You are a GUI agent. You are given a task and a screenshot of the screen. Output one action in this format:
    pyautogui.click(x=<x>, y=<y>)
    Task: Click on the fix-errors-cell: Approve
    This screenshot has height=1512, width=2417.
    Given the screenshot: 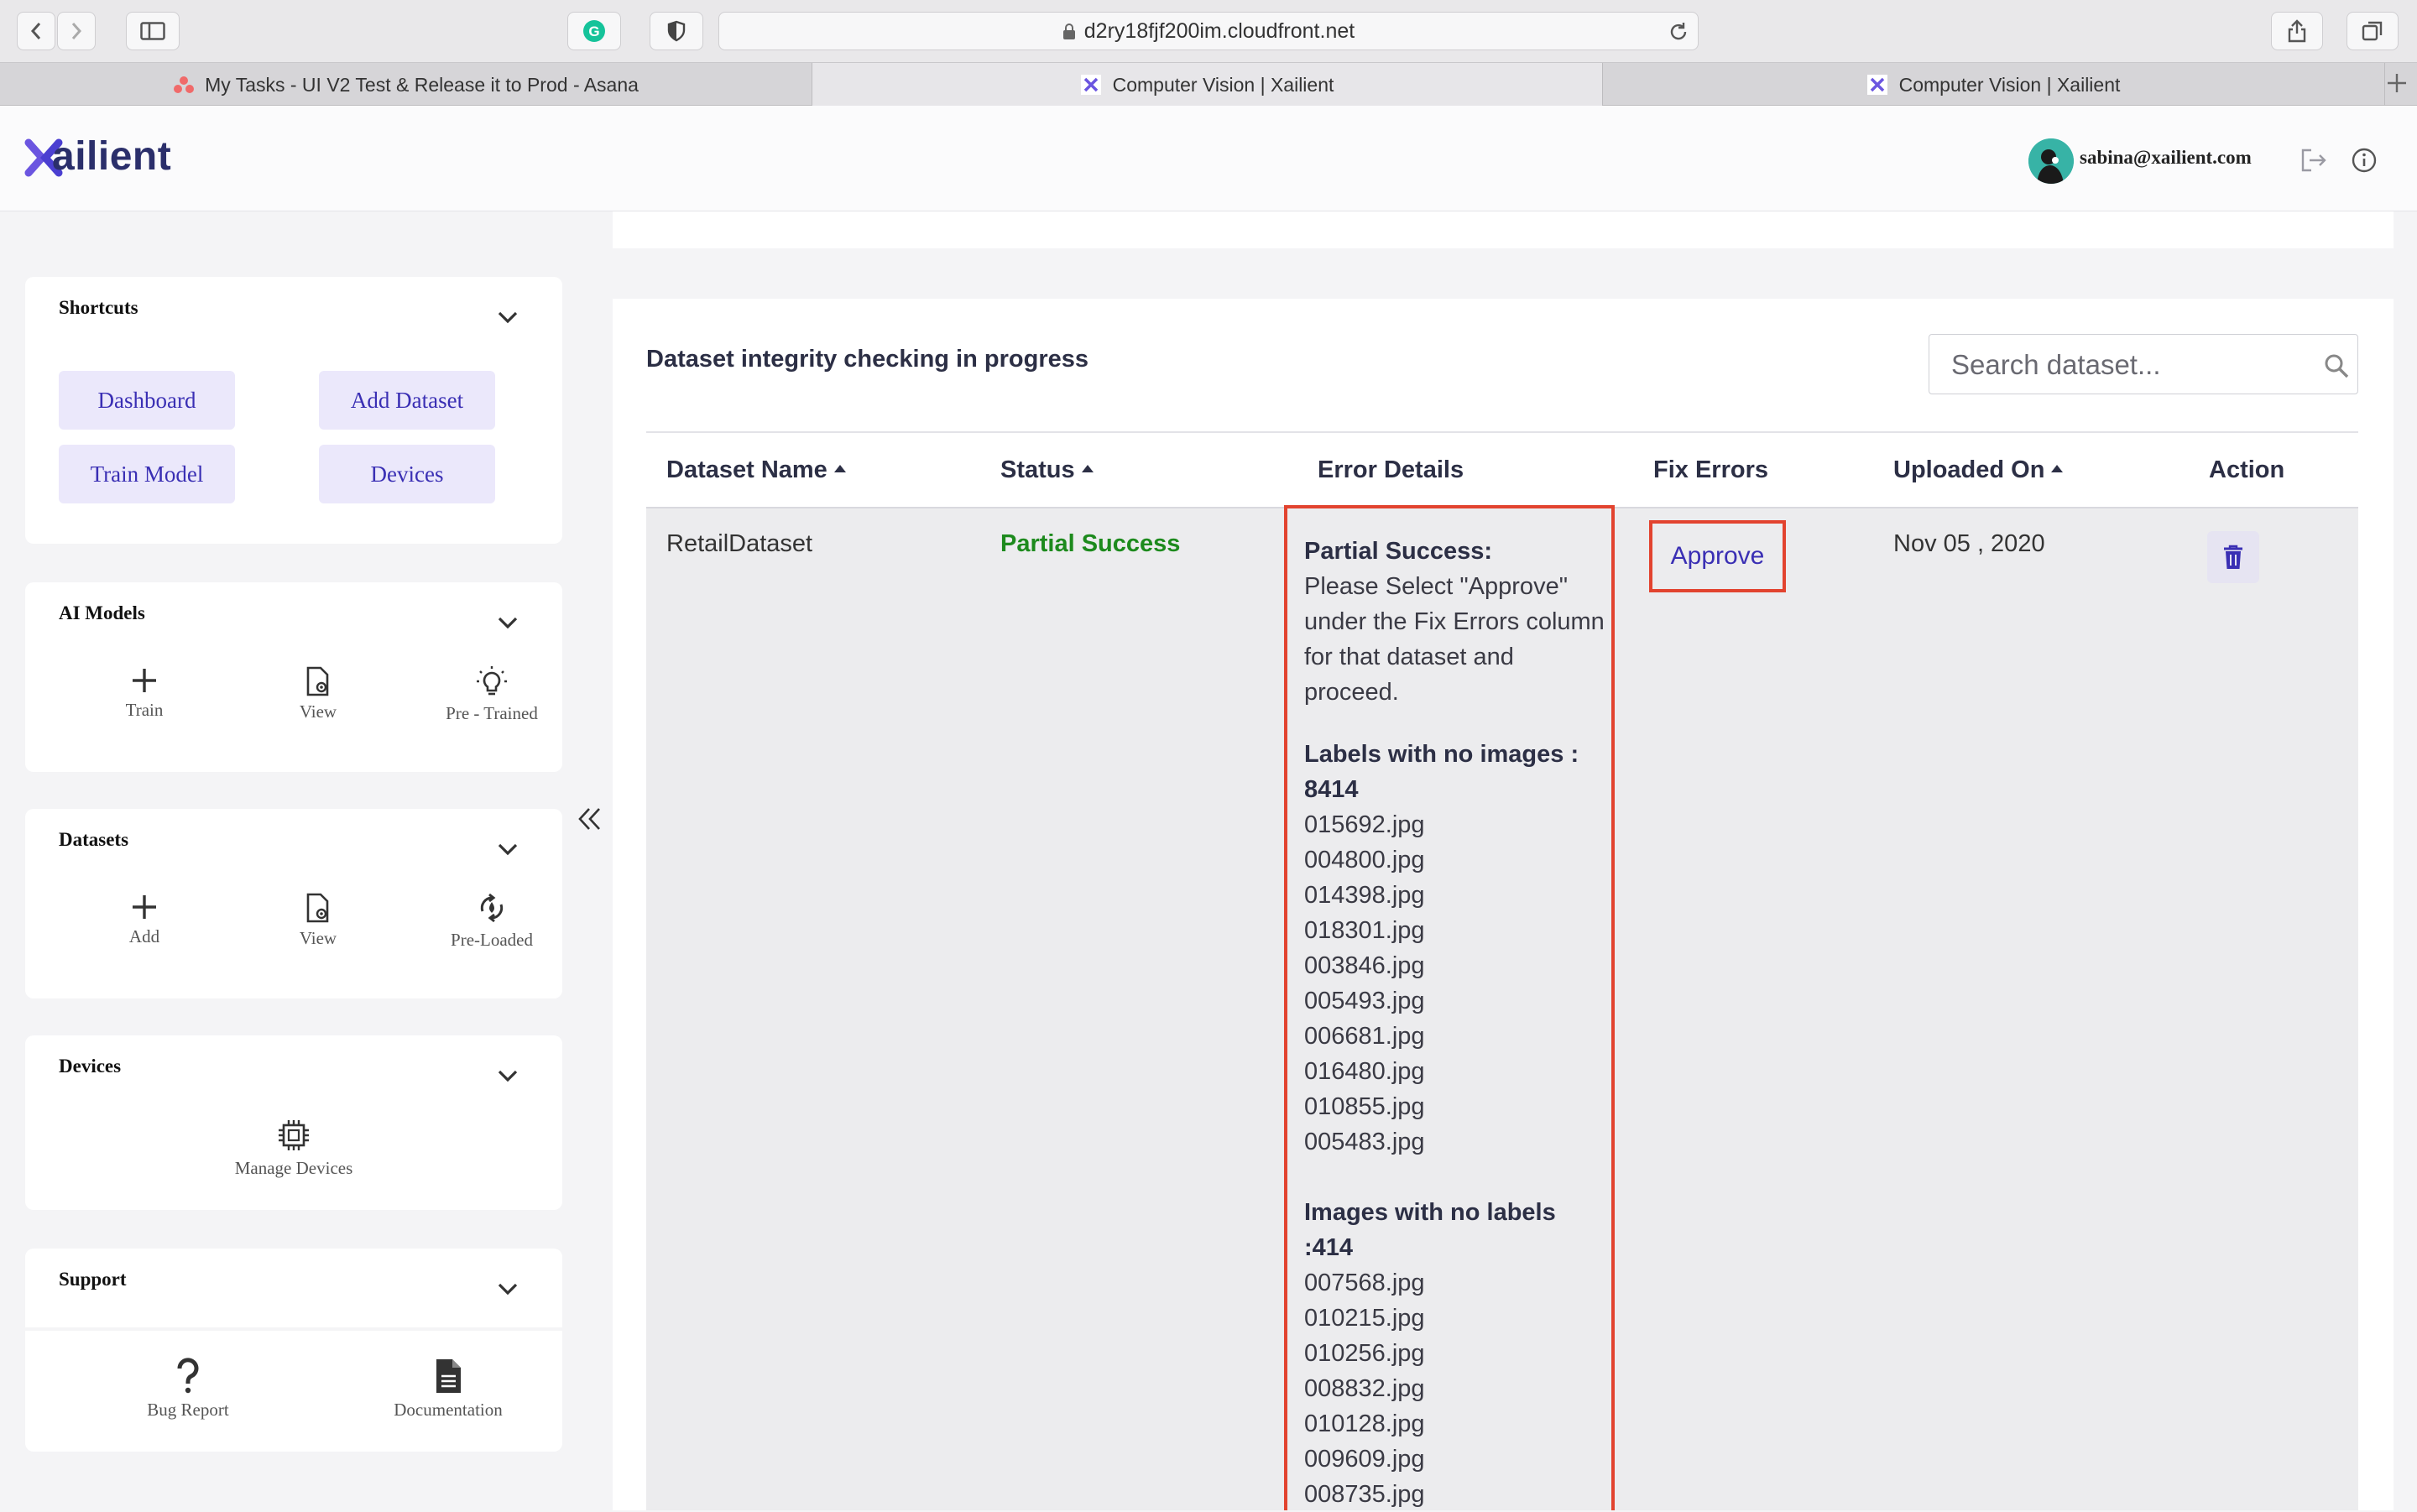 What is the action you would take?
    pyautogui.click(x=1717, y=556)
    